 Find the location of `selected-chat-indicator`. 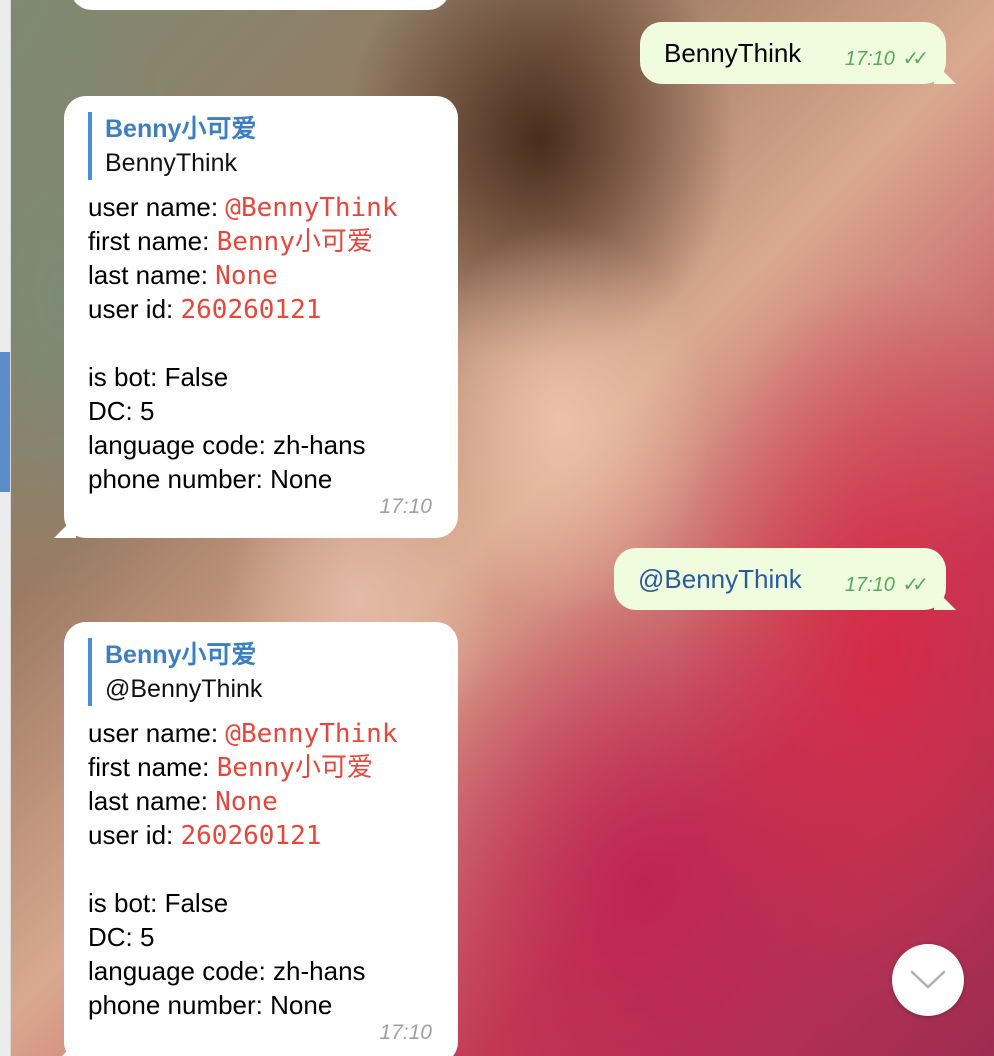

selected-chat-indicator is located at coordinates (5, 422).